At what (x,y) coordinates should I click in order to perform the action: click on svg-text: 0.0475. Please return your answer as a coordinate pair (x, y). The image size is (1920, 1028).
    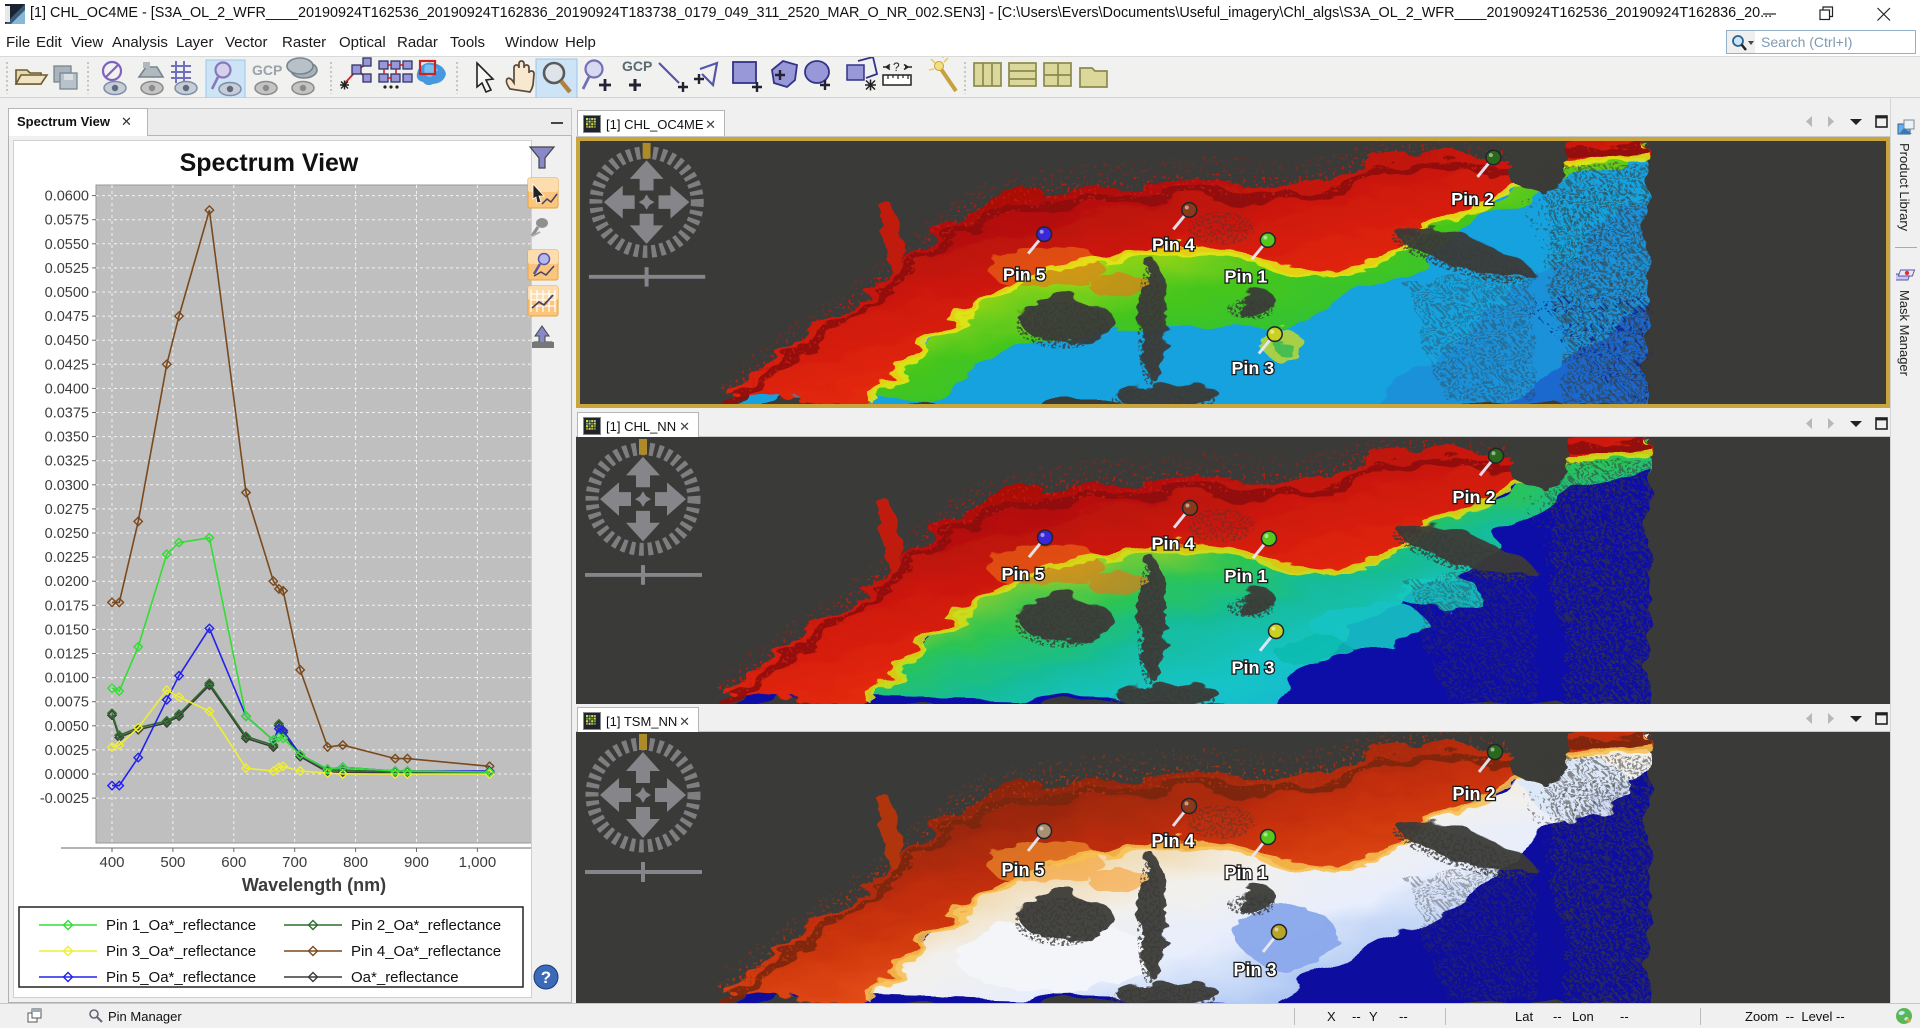
    Looking at the image, I should click on (67, 317).